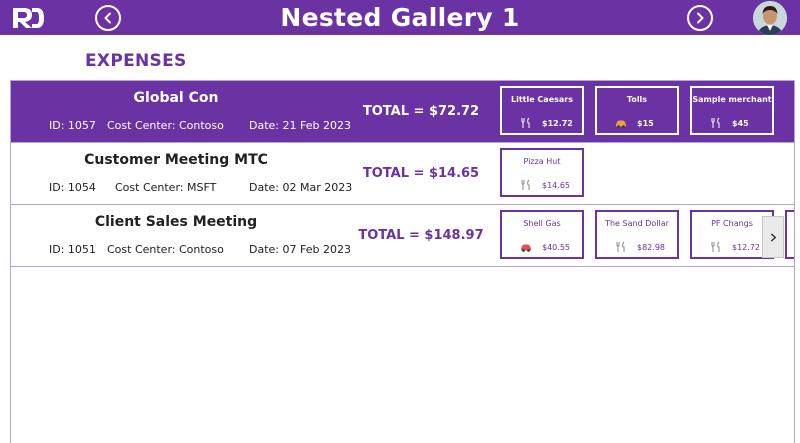  I want to click on item-amount: $14.65, so click(556, 185).